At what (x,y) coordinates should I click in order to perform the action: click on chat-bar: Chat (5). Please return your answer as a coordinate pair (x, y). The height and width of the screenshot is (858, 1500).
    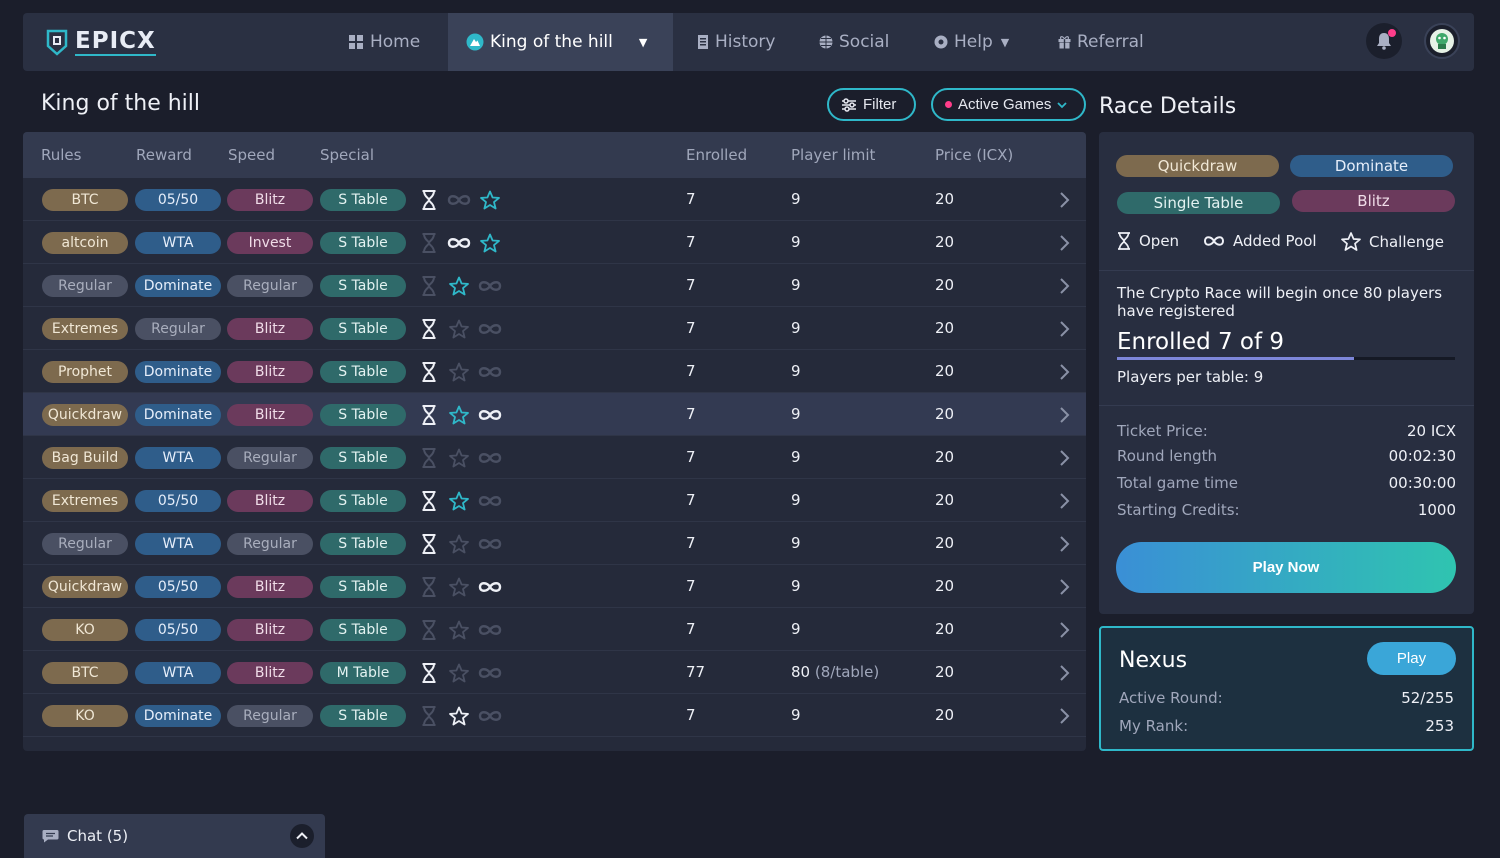
    Looking at the image, I should click on (174, 836).